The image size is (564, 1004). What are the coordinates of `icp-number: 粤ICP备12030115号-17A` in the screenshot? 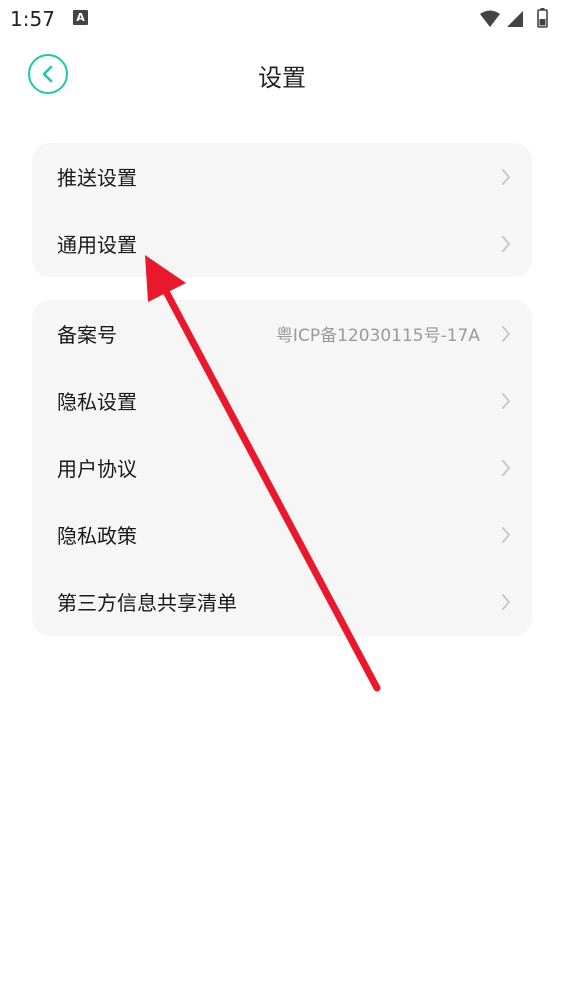 It's located at (377, 336).